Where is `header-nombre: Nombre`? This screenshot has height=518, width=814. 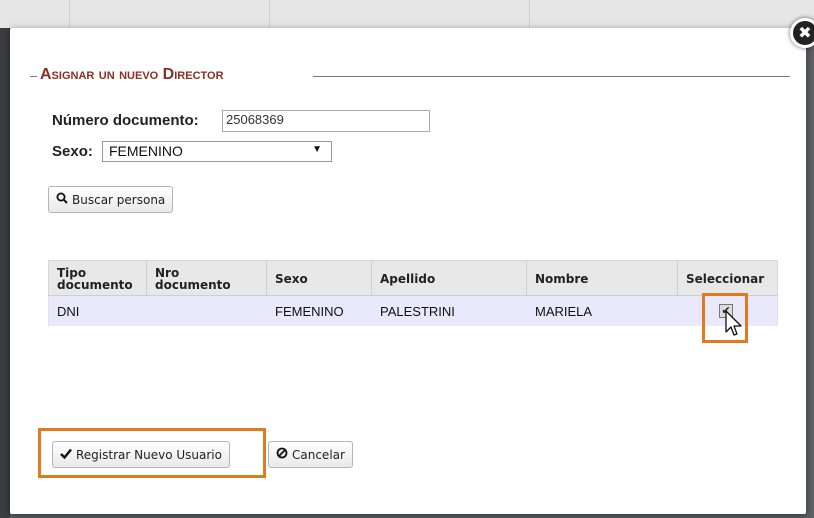 header-nombre: Nombre is located at coordinates (602, 279).